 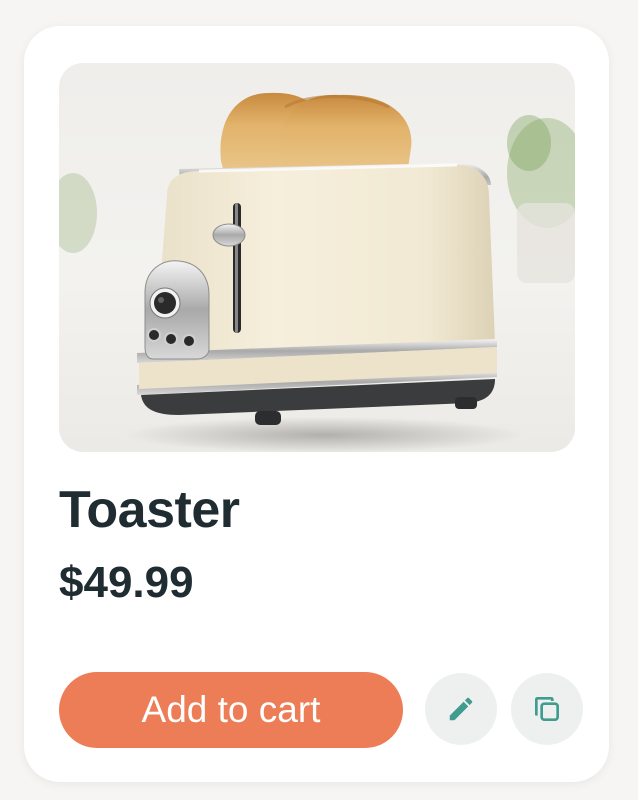 I want to click on product-price: $49.99, so click(x=126, y=582).